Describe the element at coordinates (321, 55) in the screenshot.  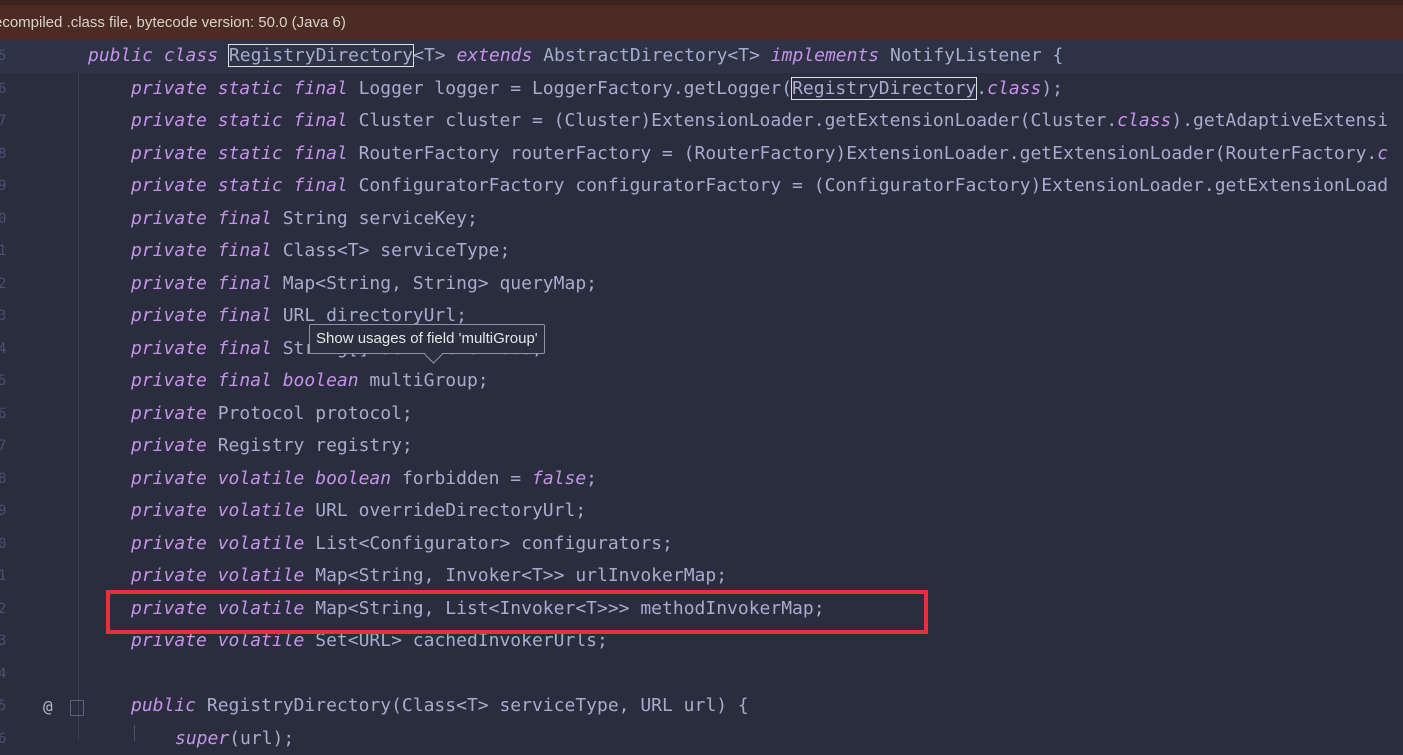
I see `identifier-match-token: RegistryDirectory` at that location.